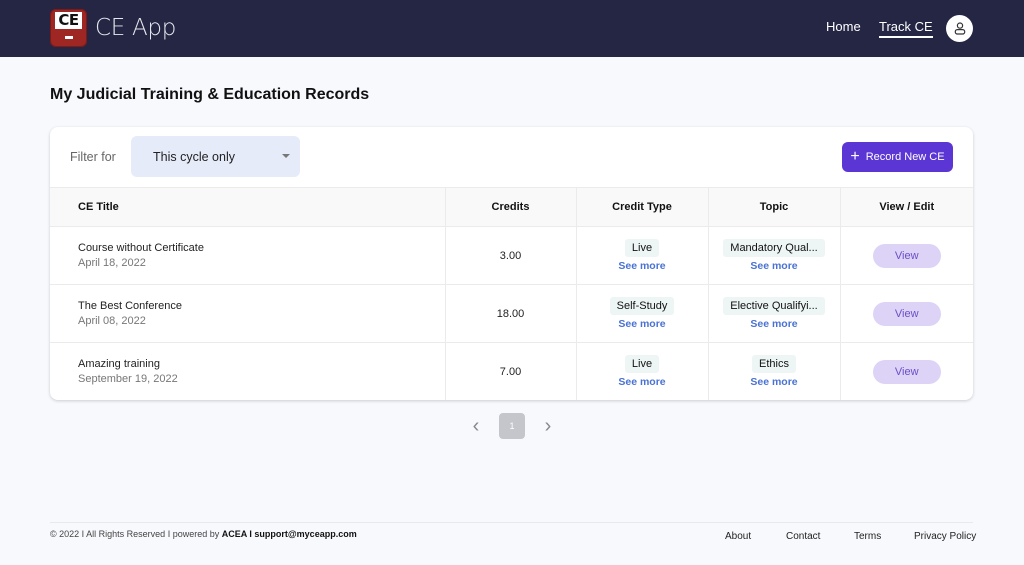  I want to click on page-title: My Judicial Training & Education Records, so click(210, 94).